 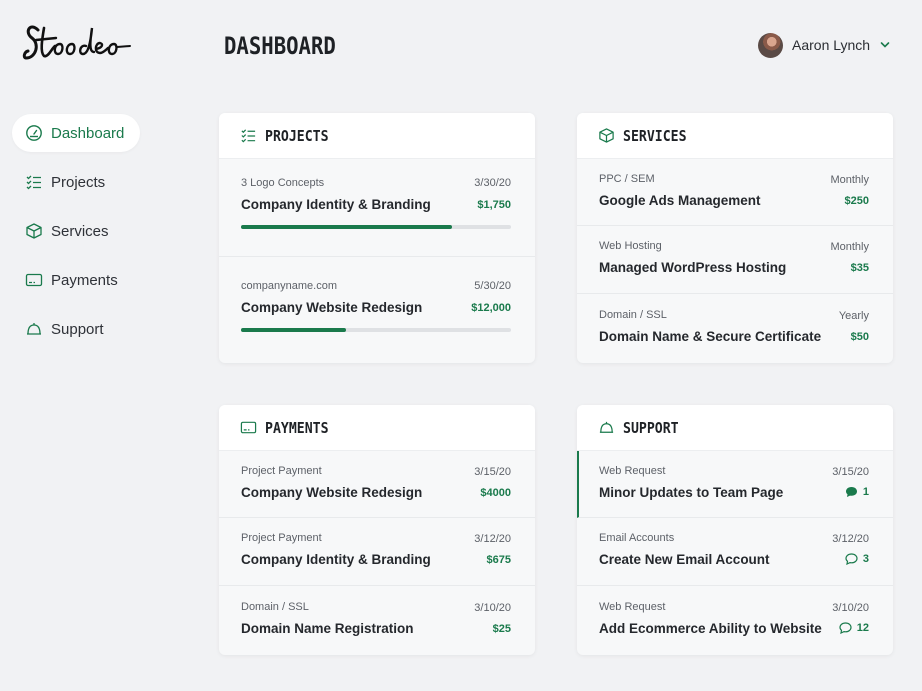 What do you see at coordinates (630, 246) in the screenshot?
I see `service-category: Web Hosting` at bounding box center [630, 246].